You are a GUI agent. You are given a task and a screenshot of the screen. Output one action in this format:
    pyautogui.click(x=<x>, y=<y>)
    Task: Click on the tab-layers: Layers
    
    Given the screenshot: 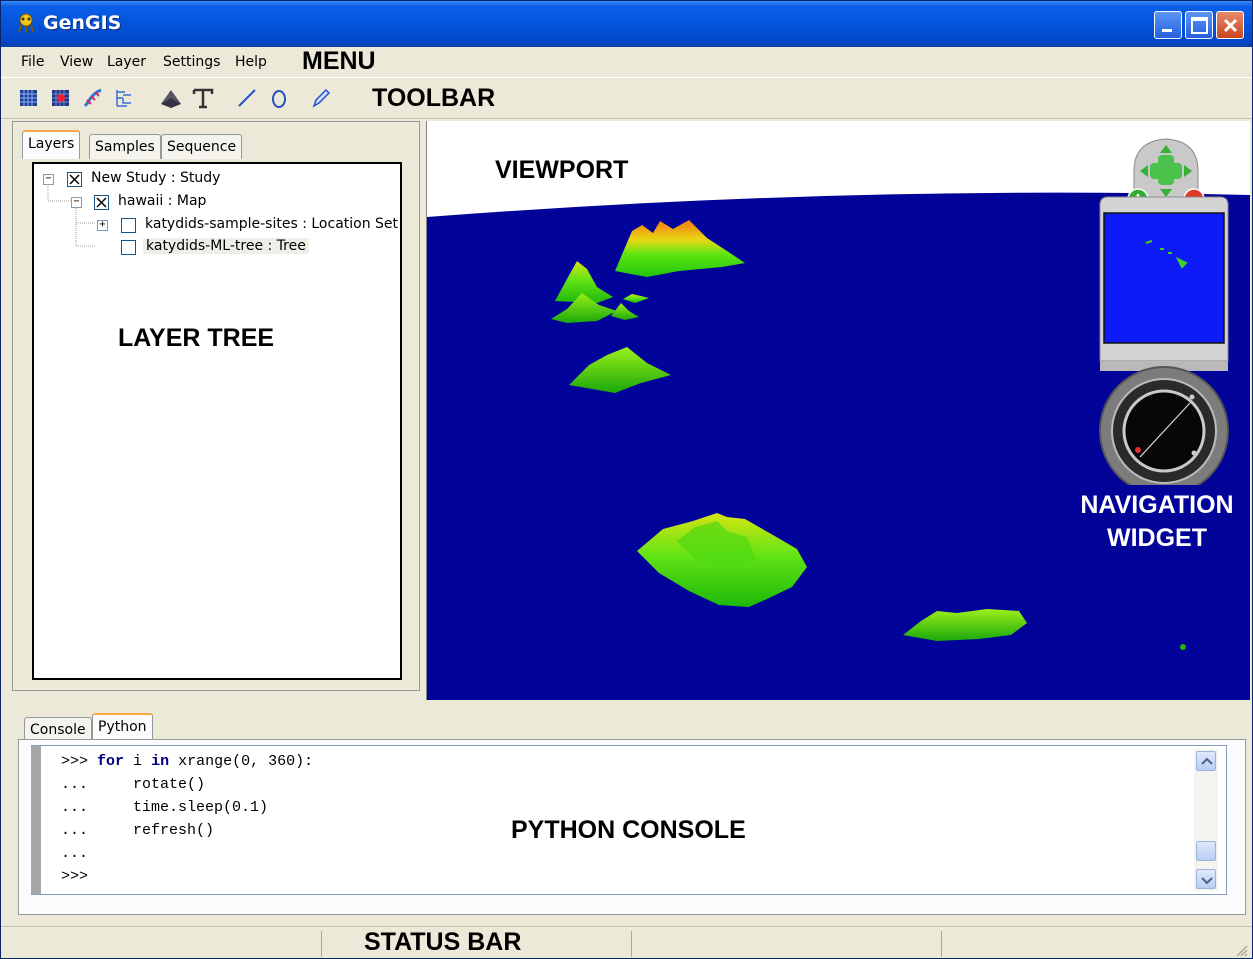 What is the action you would take?
    pyautogui.click(x=51, y=144)
    